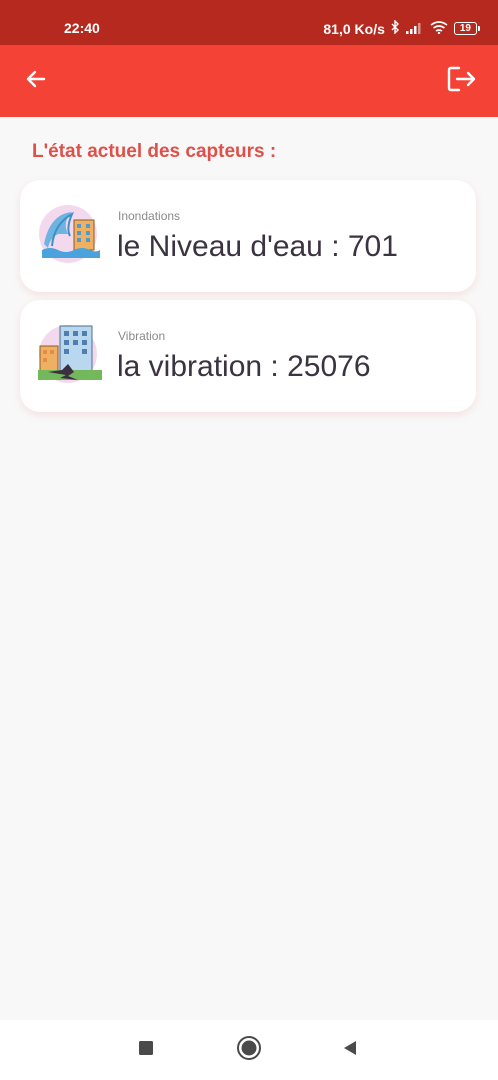 This screenshot has width=498, height=1080. Describe the element at coordinates (149, 216) in the screenshot. I see `card-label: Inondations` at that location.